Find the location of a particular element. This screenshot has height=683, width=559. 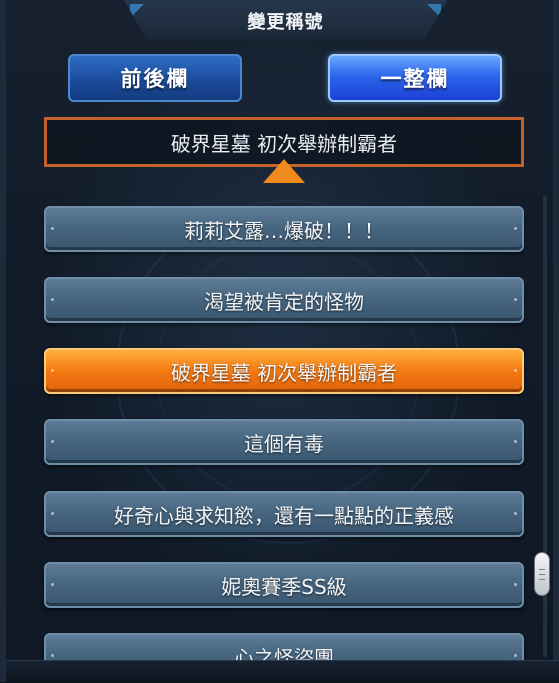

dialog-header: 變更稱號 is located at coordinates (285, 20).